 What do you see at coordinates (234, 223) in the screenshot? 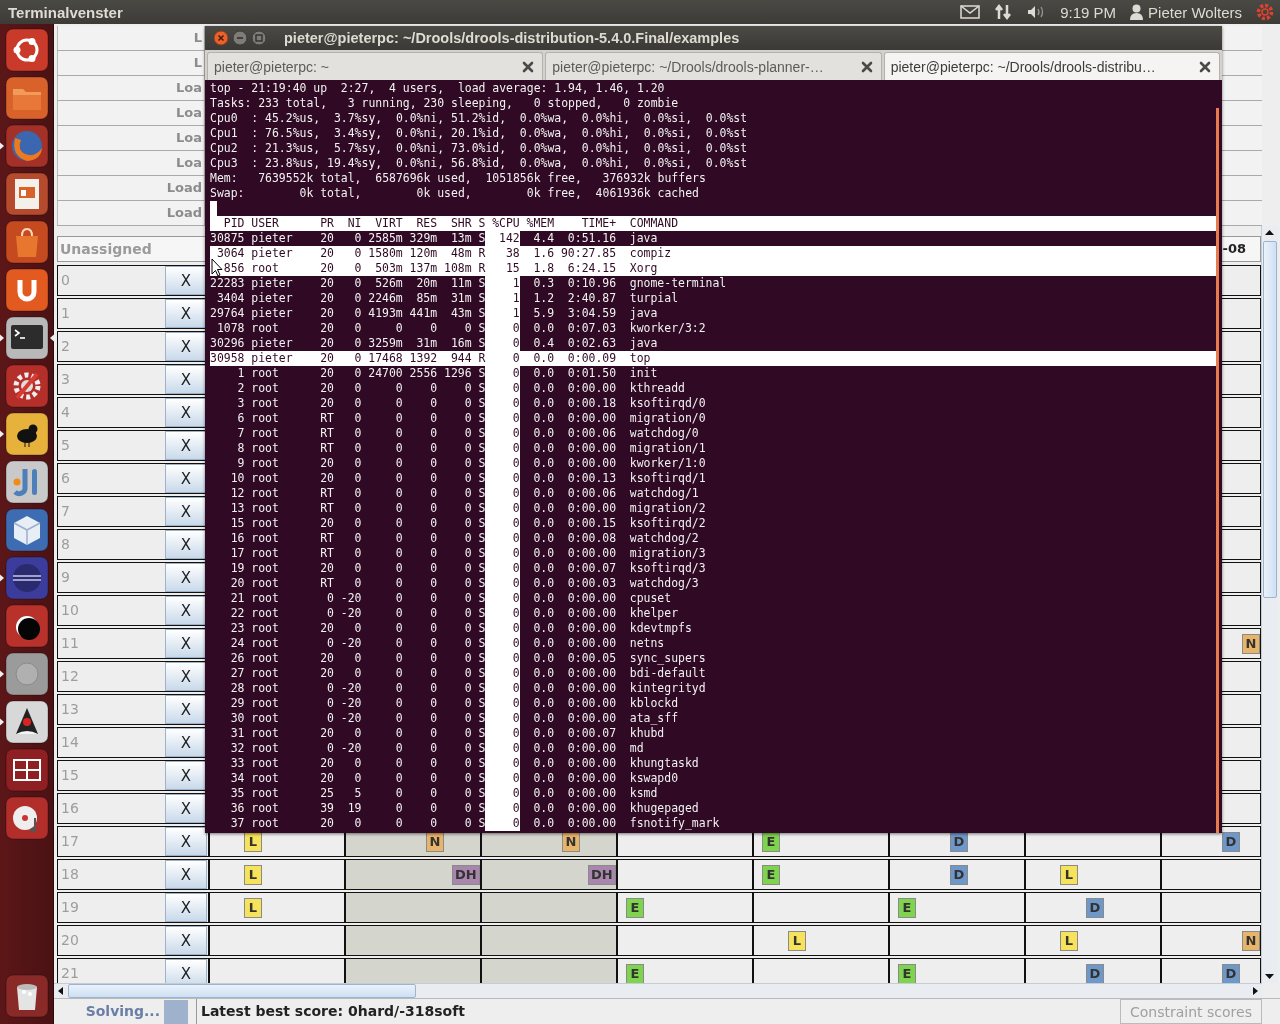
I see `column-header: PID` at bounding box center [234, 223].